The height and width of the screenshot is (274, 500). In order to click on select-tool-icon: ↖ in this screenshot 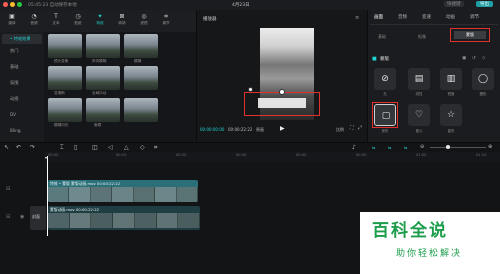, I will do `click(6, 147)`.